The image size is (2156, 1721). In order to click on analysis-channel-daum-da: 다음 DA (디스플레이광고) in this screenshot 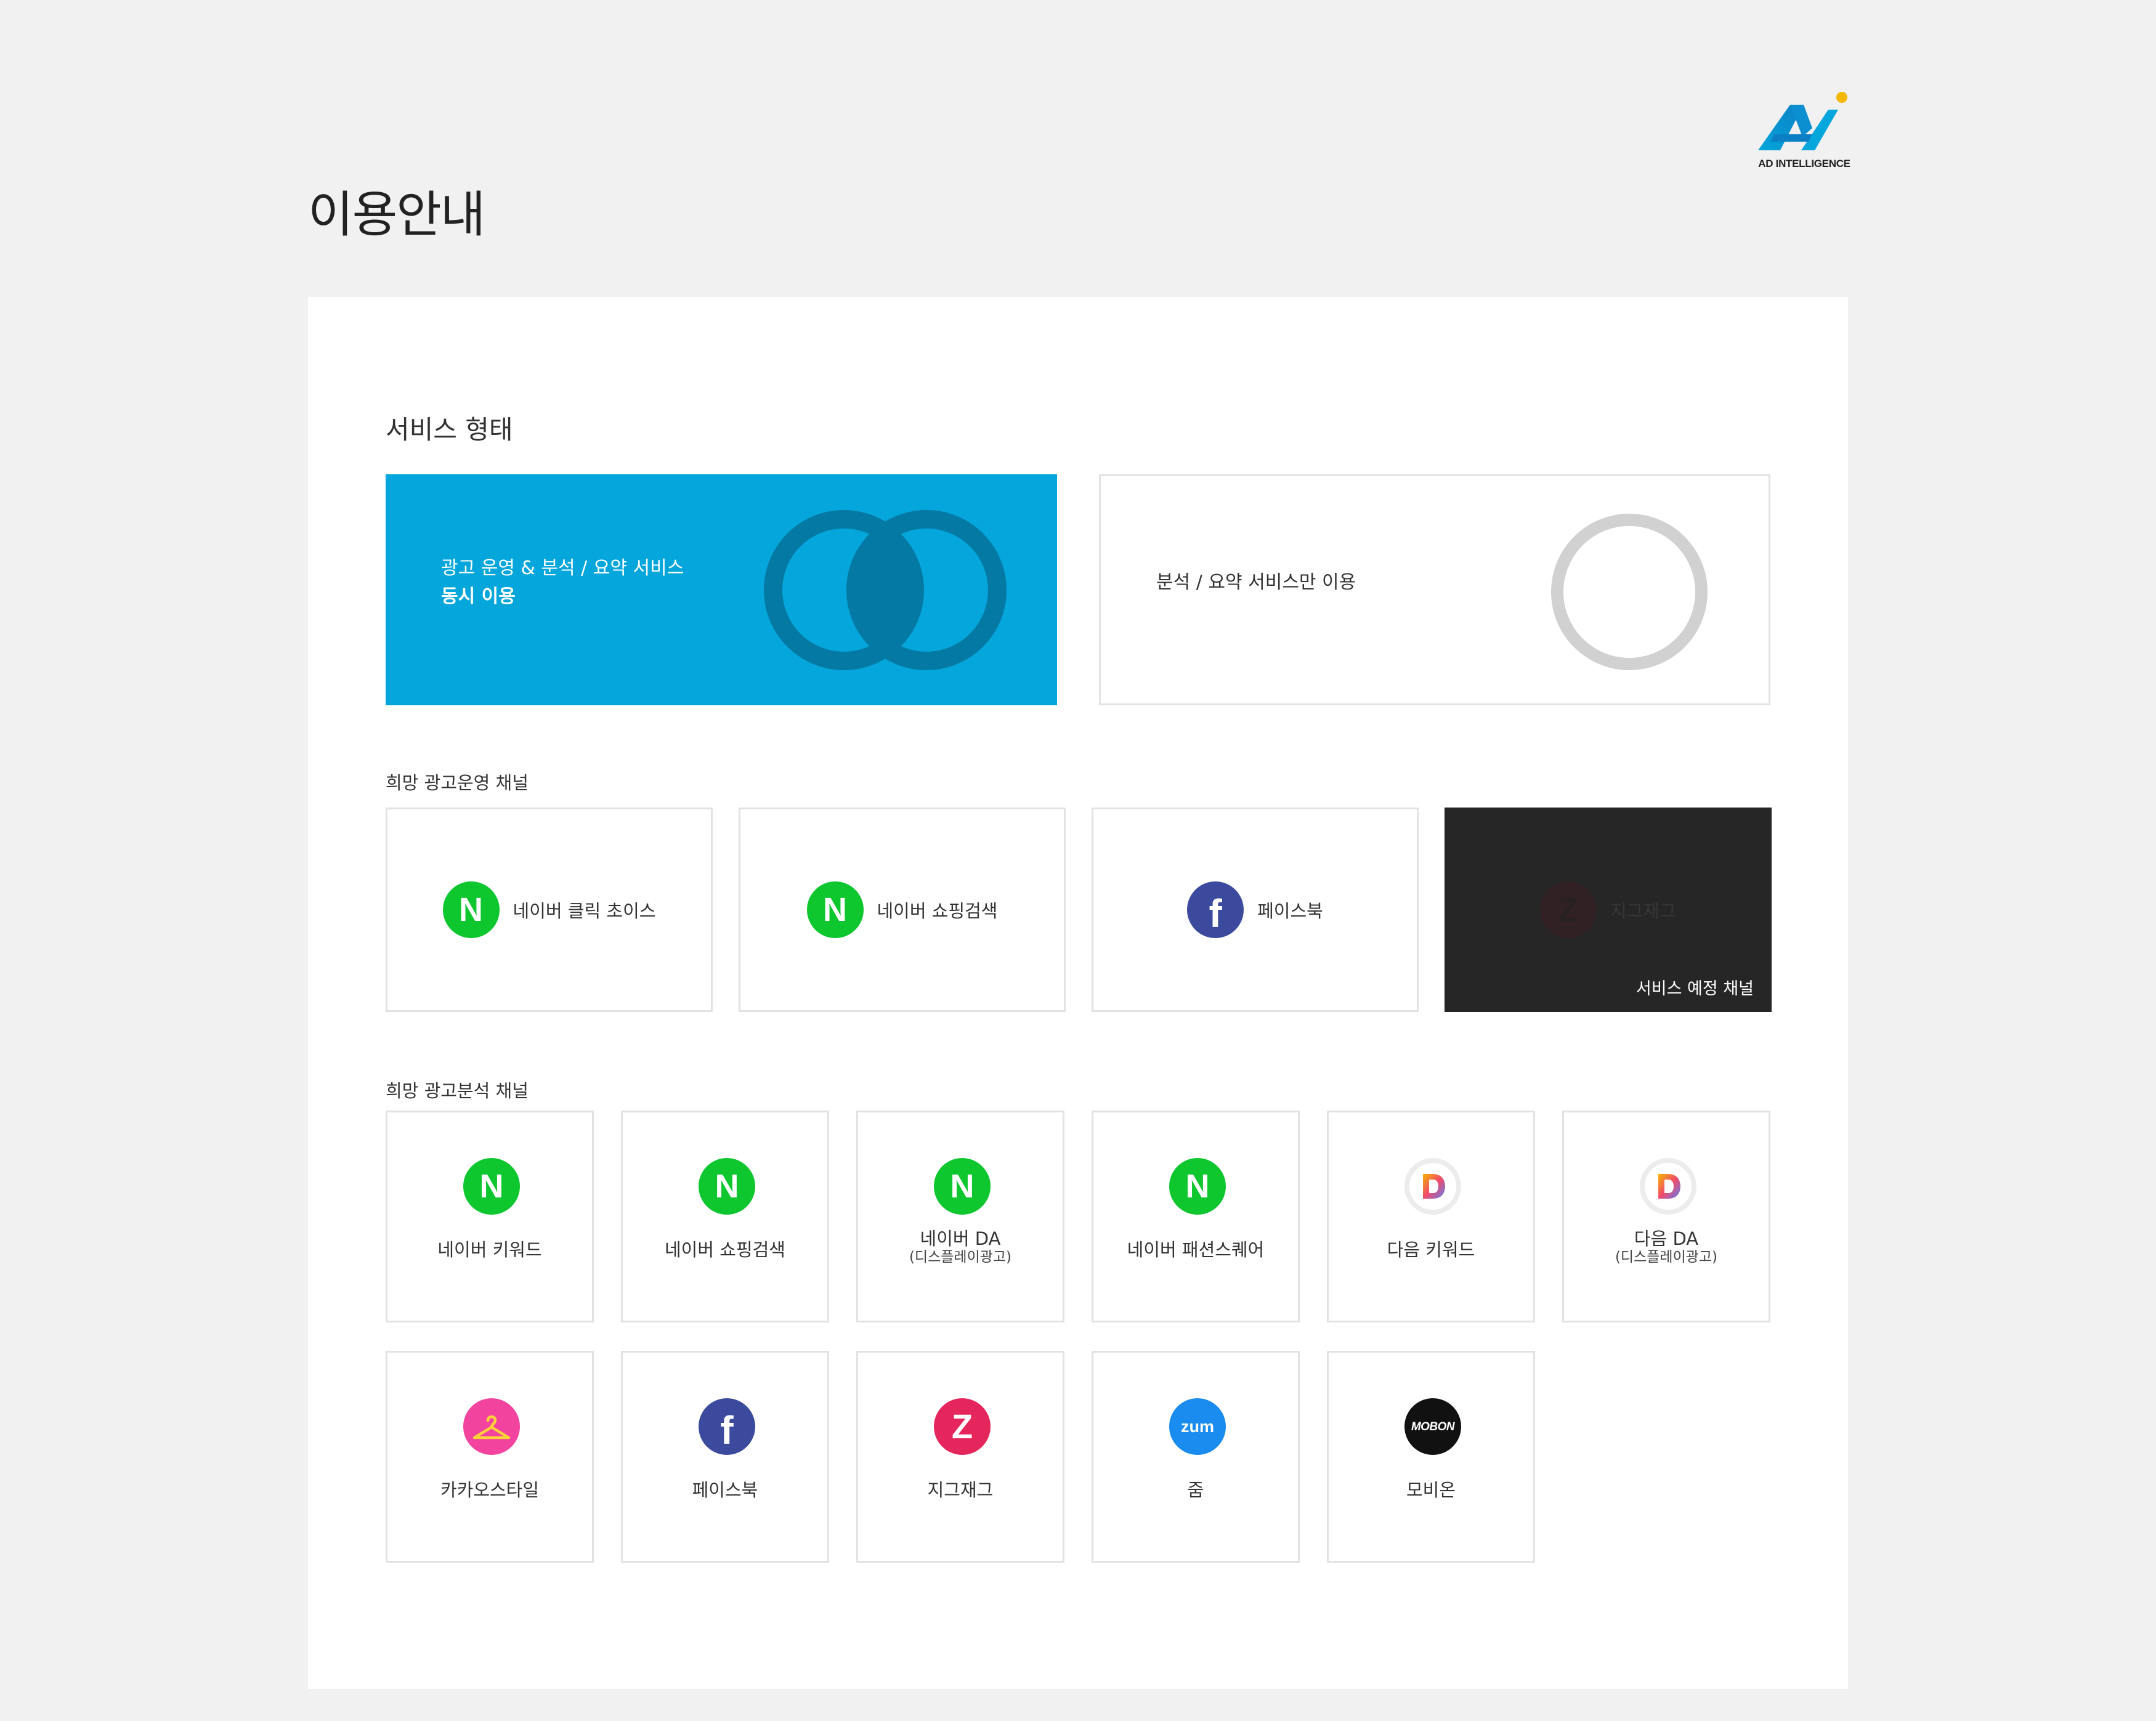, I will do `click(1666, 1216)`.